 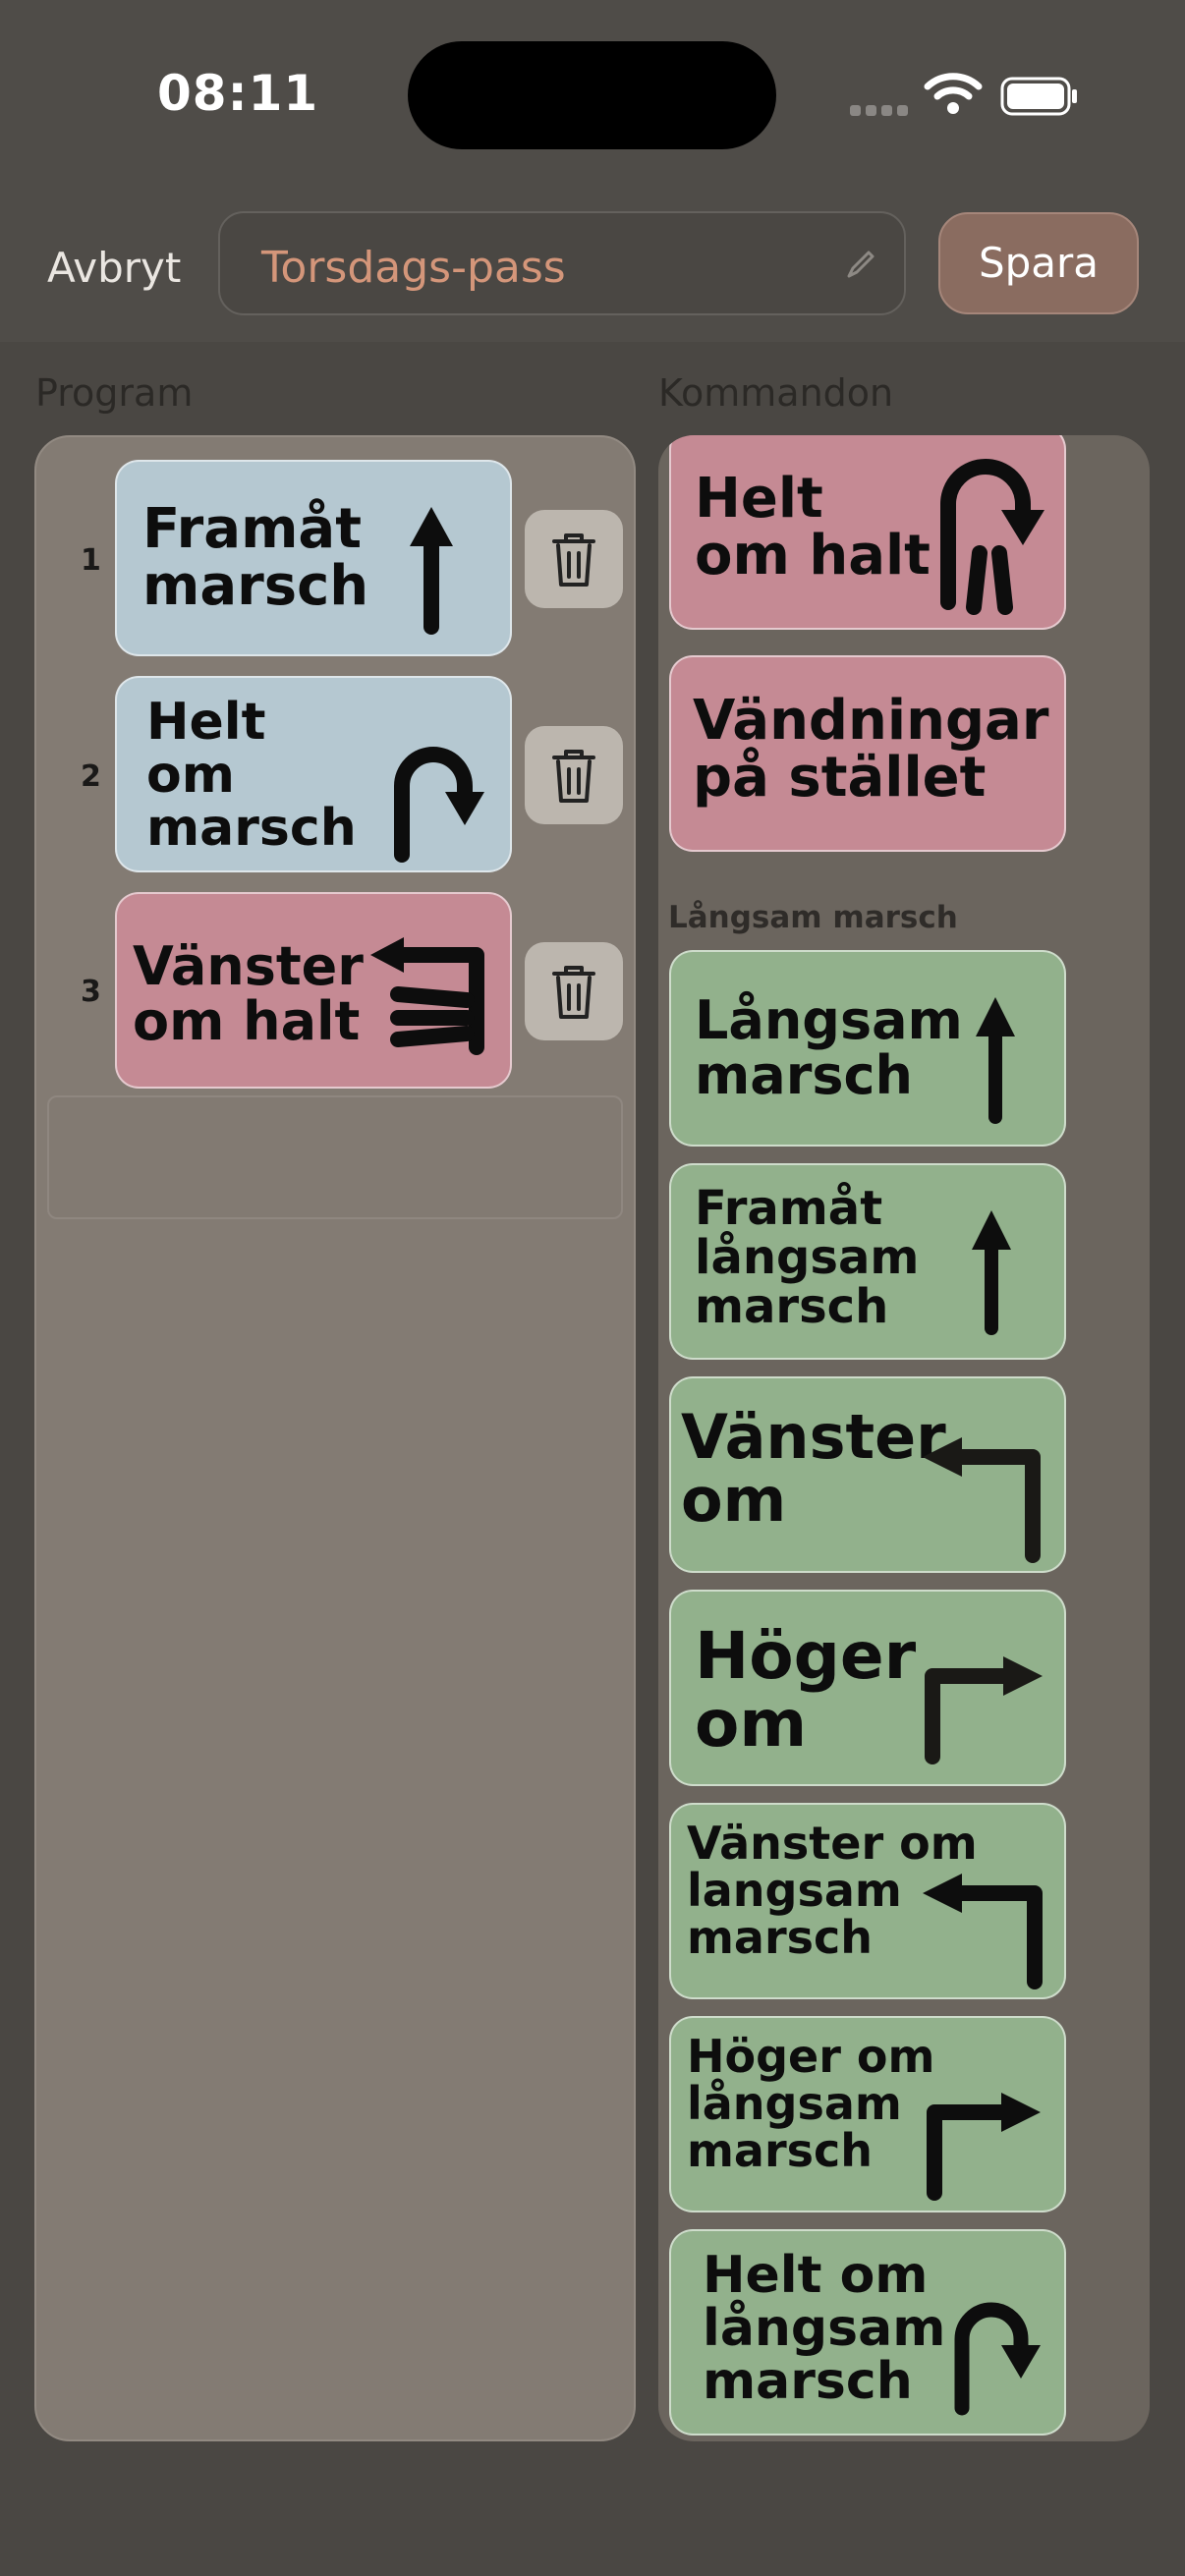 What do you see at coordinates (1038, 263) in the screenshot?
I see `save-button: Spara` at bounding box center [1038, 263].